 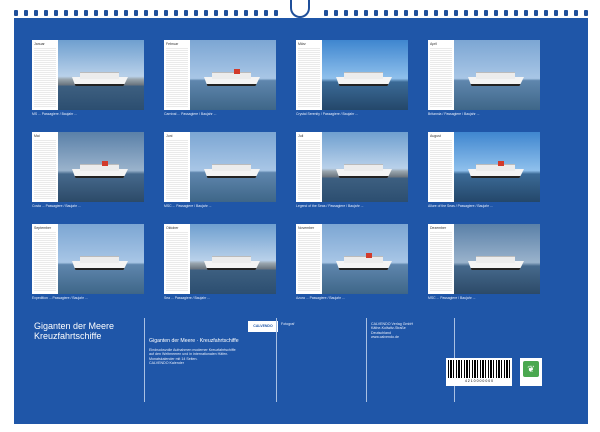 I want to click on month-photo: Dezember, so click(x=484, y=259).